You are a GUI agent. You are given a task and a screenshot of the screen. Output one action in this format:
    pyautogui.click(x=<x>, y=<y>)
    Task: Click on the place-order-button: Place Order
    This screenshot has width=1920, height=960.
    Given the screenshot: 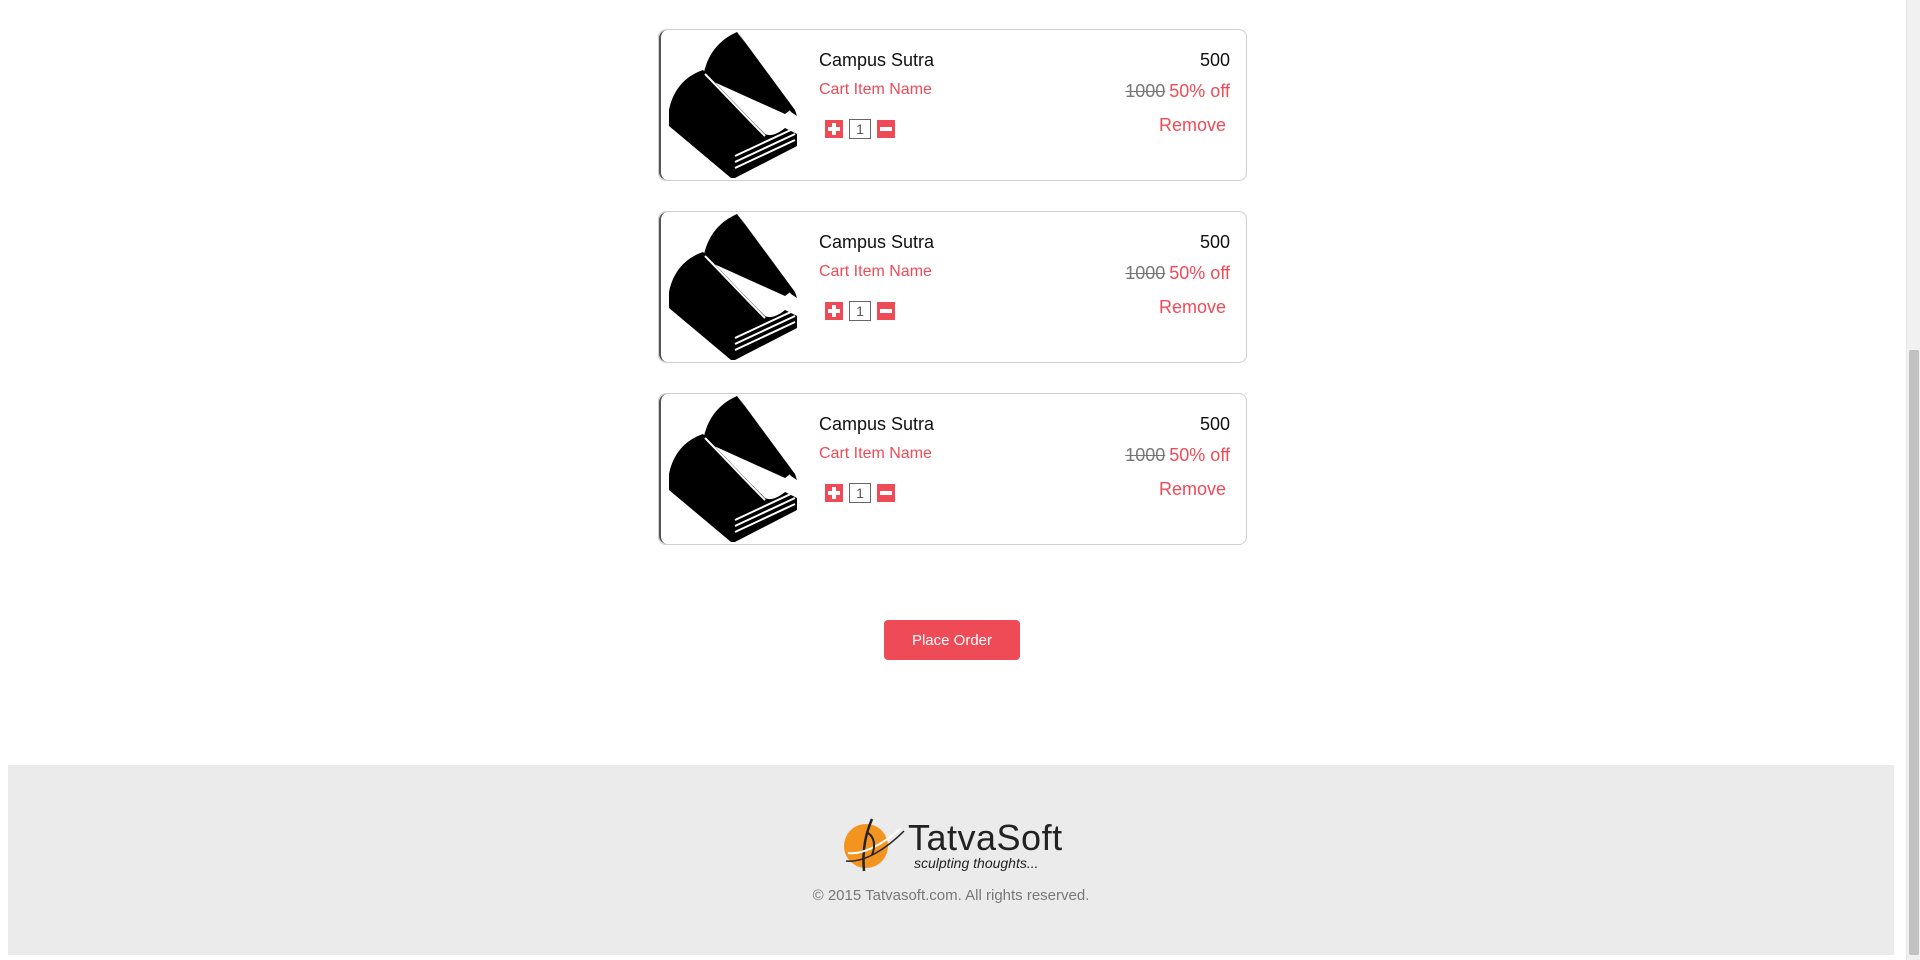 What is the action you would take?
    pyautogui.click(x=952, y=640)
    